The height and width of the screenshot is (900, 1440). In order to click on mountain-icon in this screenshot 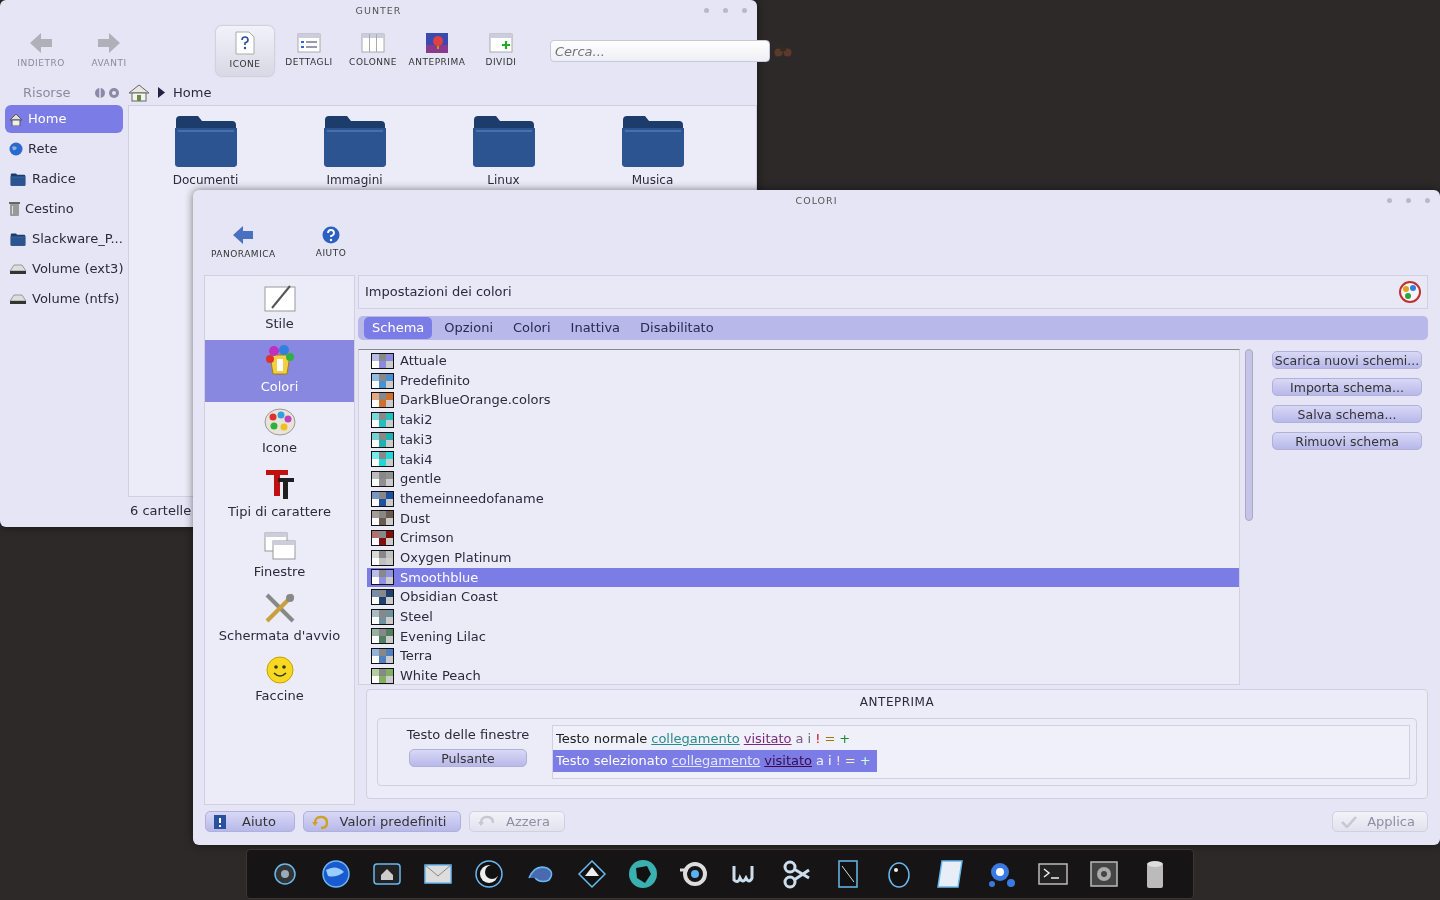, I will do `click(591, 874)`.